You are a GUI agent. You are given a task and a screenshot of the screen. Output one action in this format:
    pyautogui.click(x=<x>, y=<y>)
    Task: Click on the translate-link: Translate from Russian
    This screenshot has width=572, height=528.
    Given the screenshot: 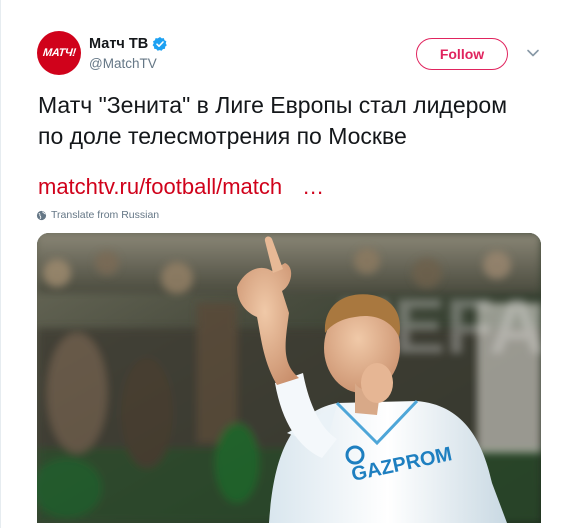 What is the action you would take?
    pyautogui.click(x=97, y=215)
    